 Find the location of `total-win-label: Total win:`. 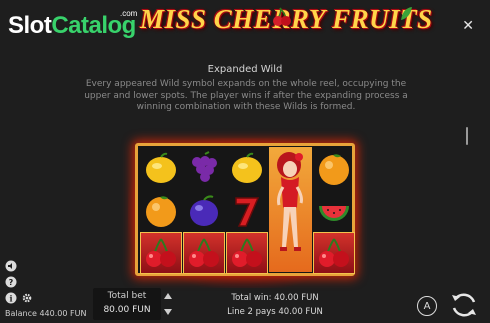

total-win-label: Total win: is located at coordinates (251, 298).